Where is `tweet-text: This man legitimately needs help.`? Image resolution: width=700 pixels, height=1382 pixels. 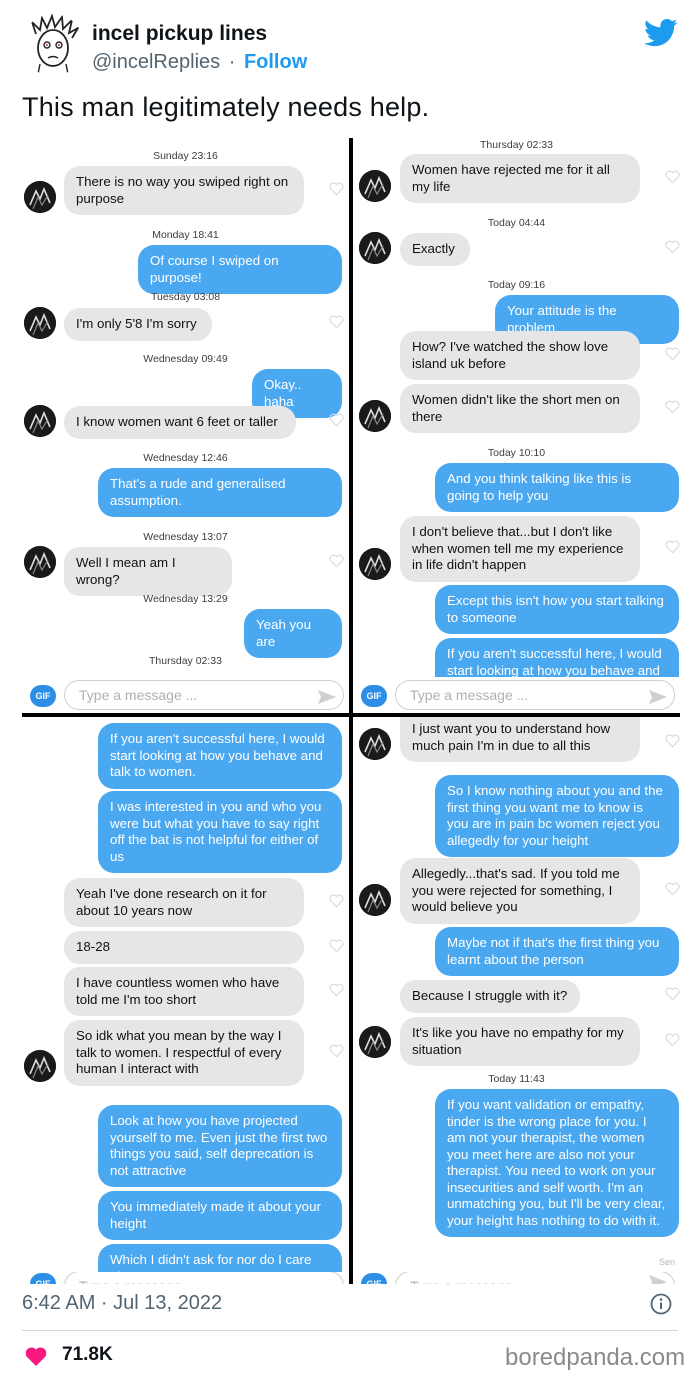
tweet-text: This man legitimately needs help. is located at coordinates (226, 107).